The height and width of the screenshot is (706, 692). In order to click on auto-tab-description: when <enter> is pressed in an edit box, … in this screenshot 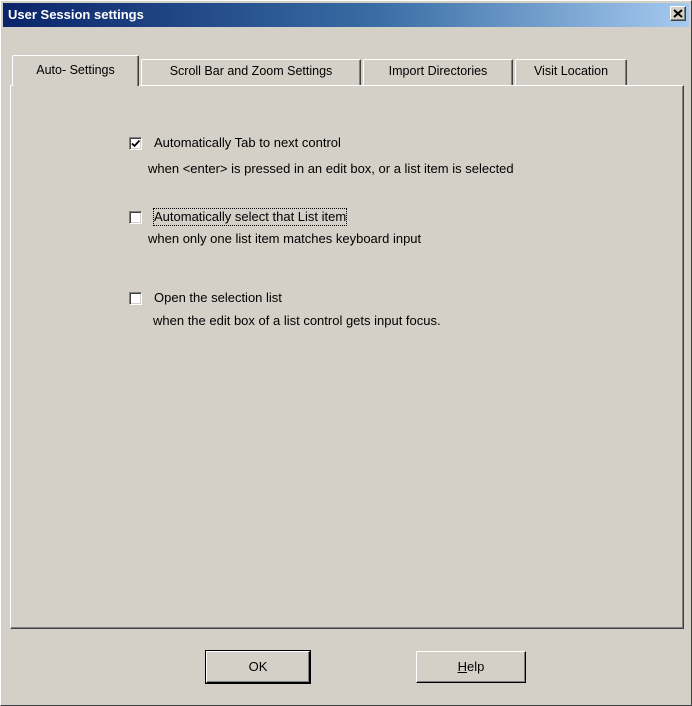, I will do `click(331, 168)`.